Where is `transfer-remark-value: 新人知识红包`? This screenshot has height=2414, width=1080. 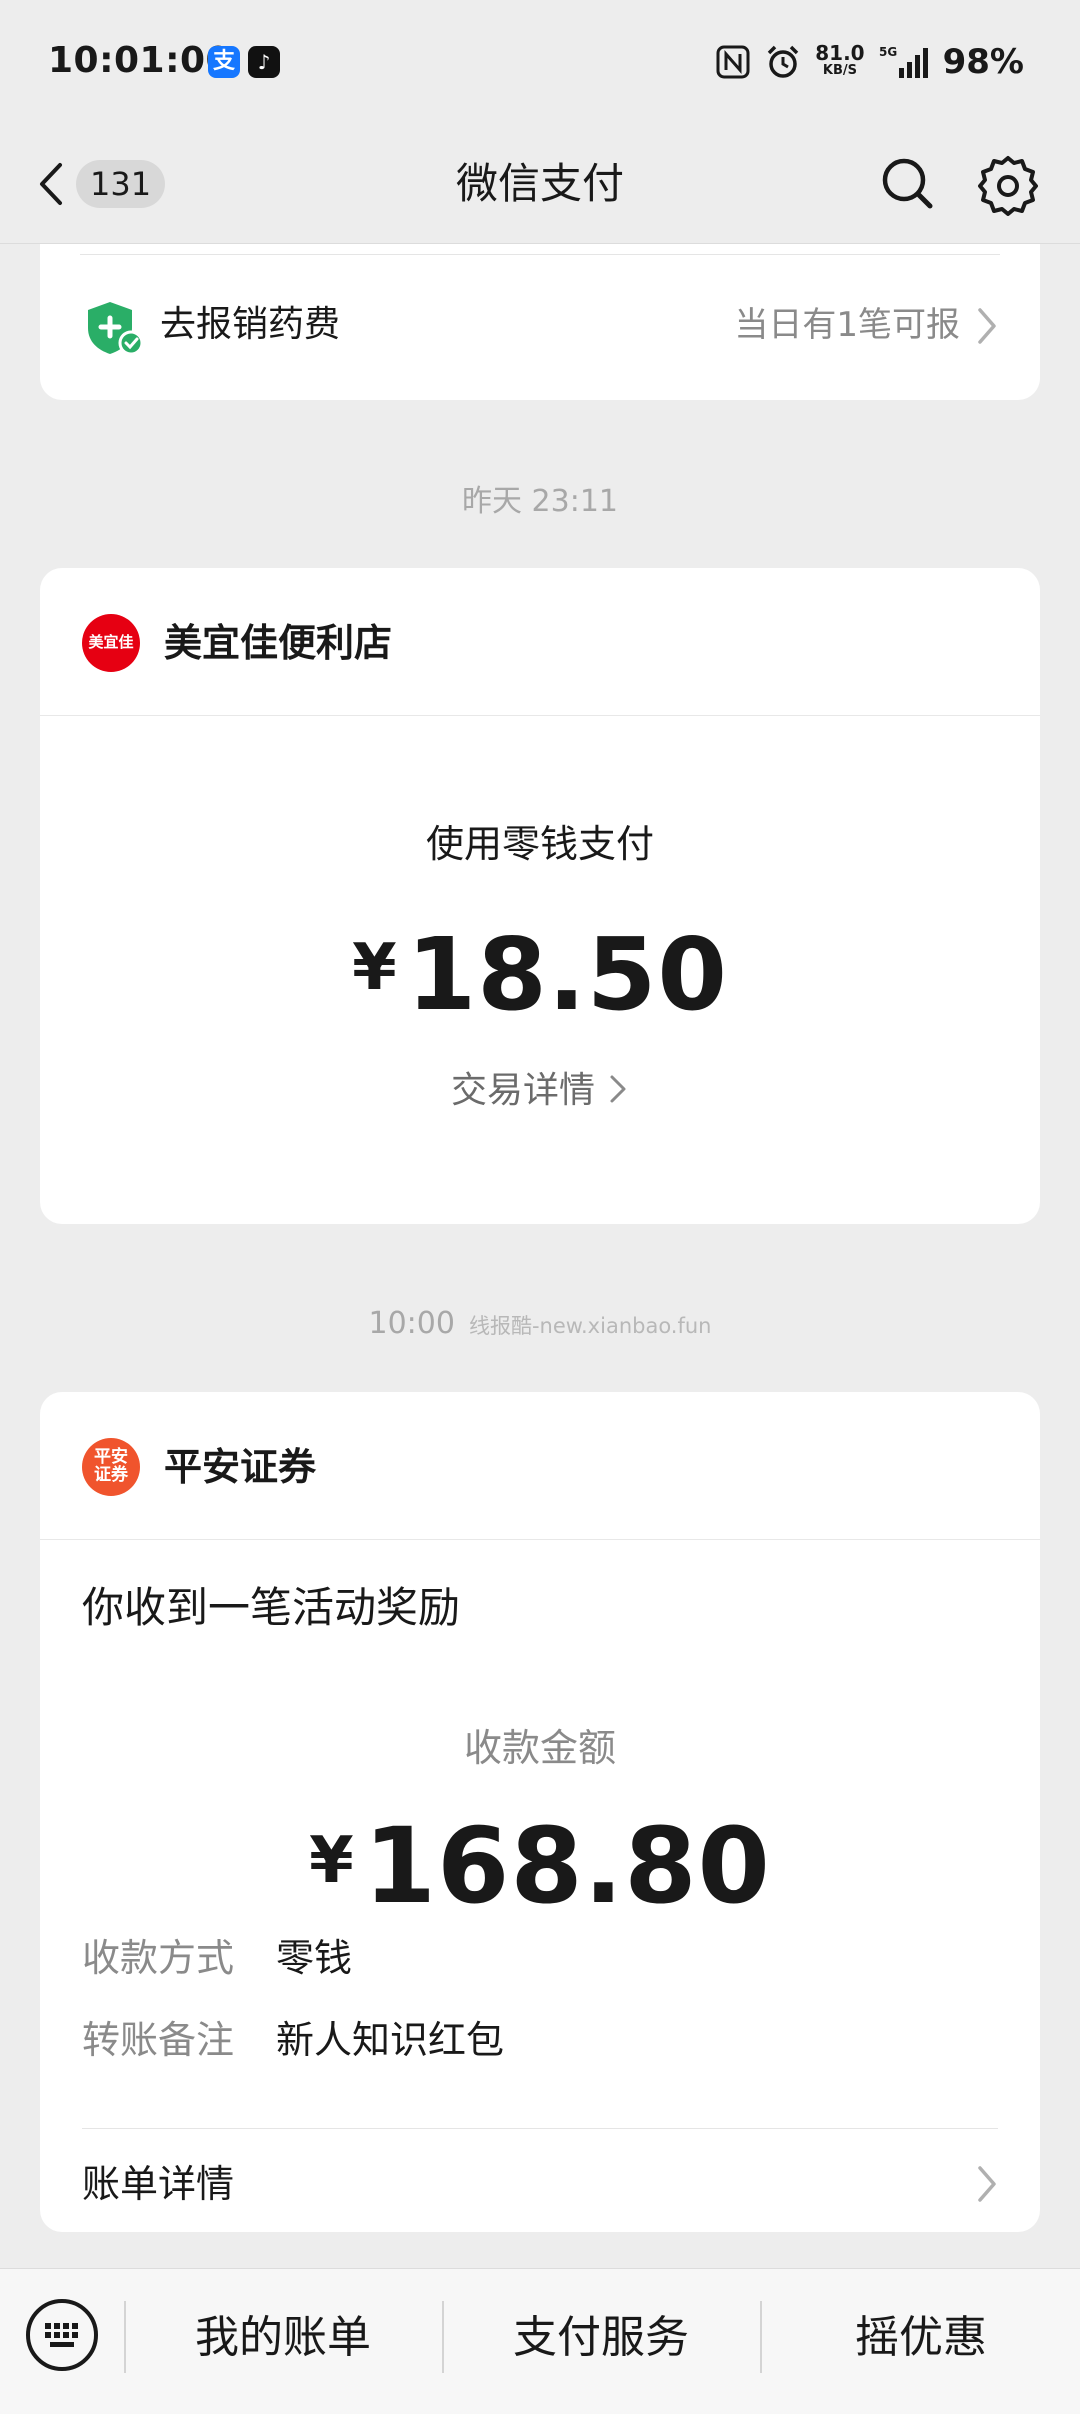 transfer-remark-value: 新人知识红包 is located at coordinates (390, 2040).